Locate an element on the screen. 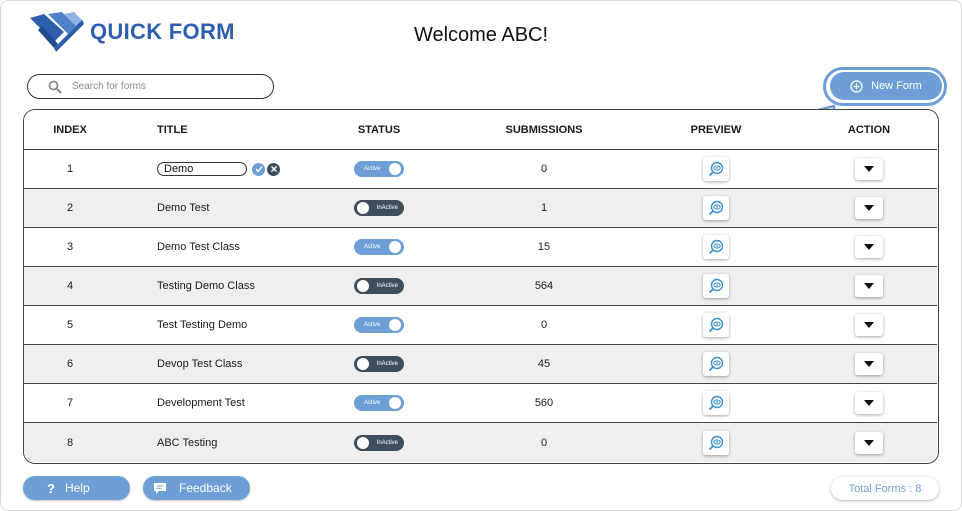  row-title: Devop Test Class is located at coordinates (200, 364).